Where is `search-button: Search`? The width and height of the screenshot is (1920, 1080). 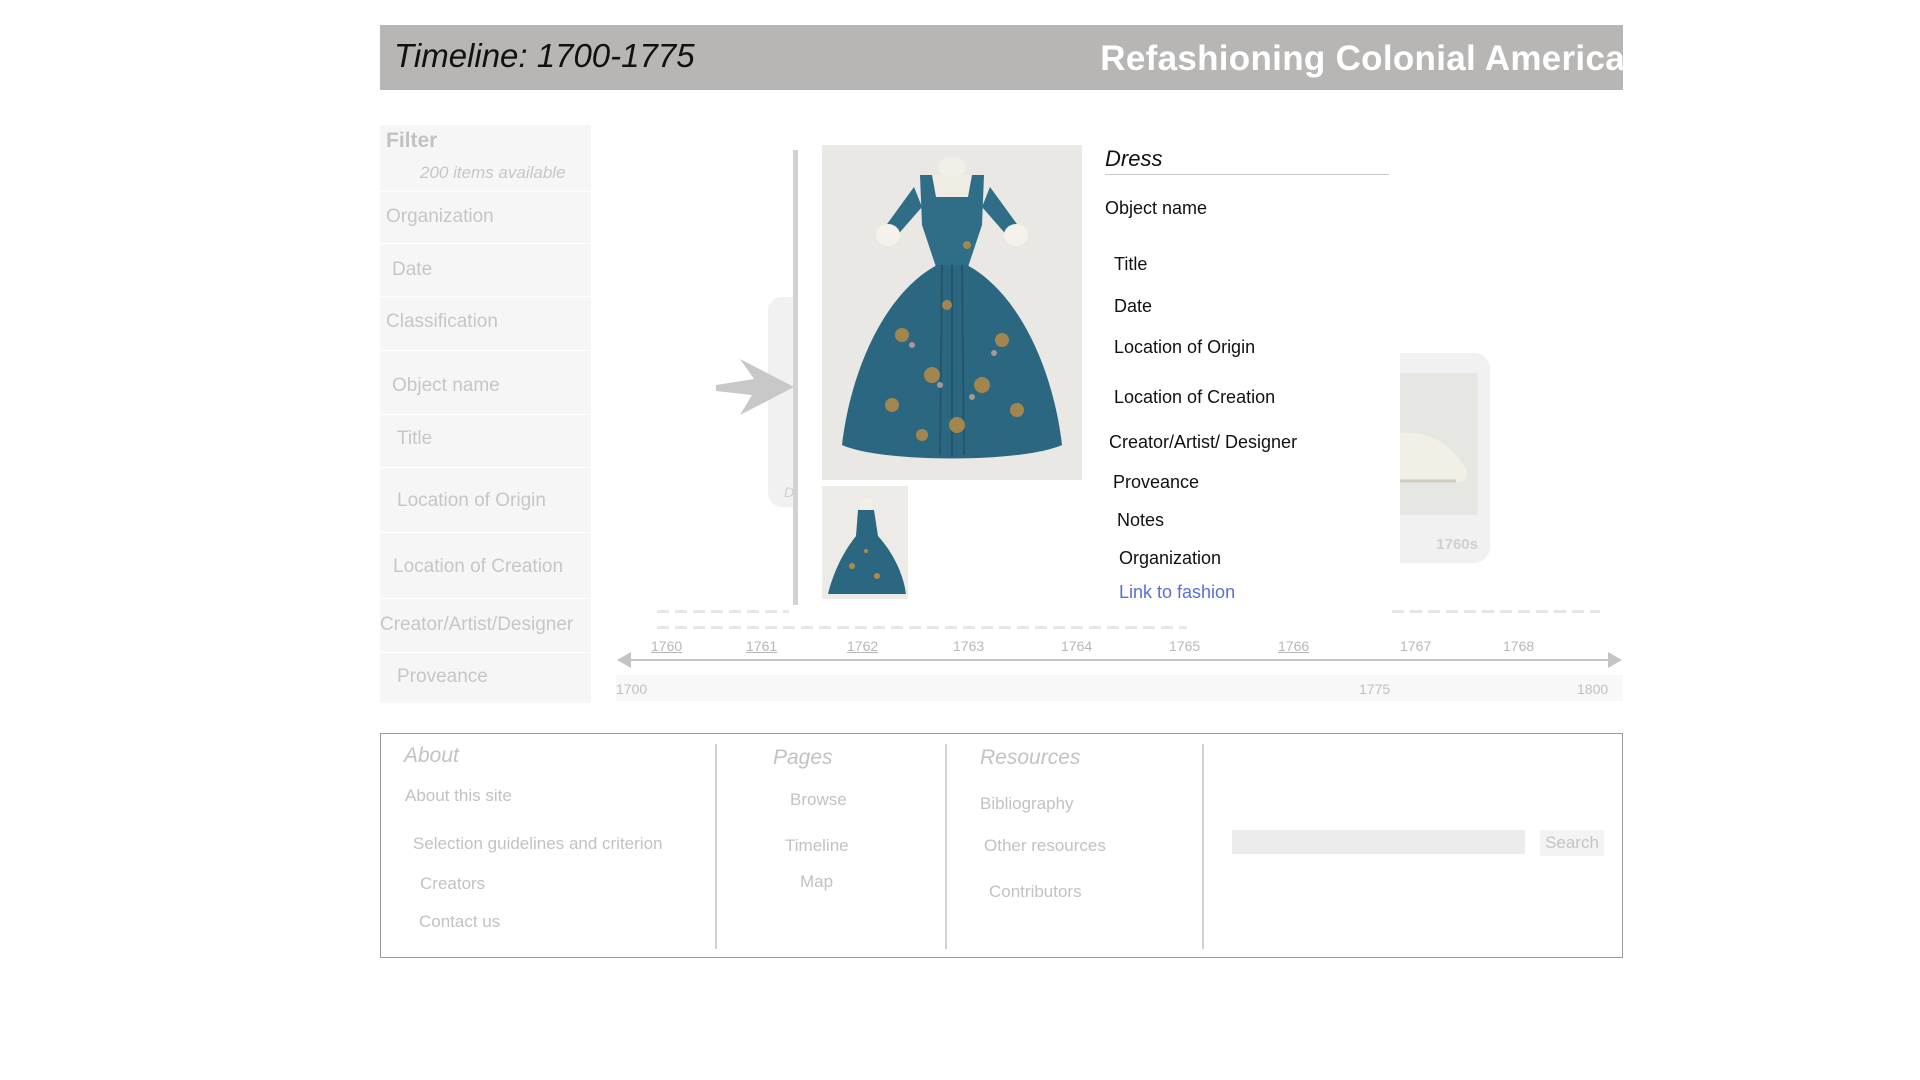
search-button: Search is located at coordinates (1572, 843).